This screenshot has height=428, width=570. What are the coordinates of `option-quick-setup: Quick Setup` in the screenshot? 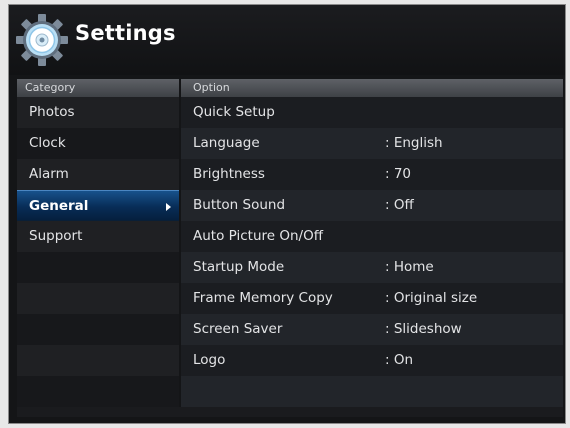 It's located at (372, 112).